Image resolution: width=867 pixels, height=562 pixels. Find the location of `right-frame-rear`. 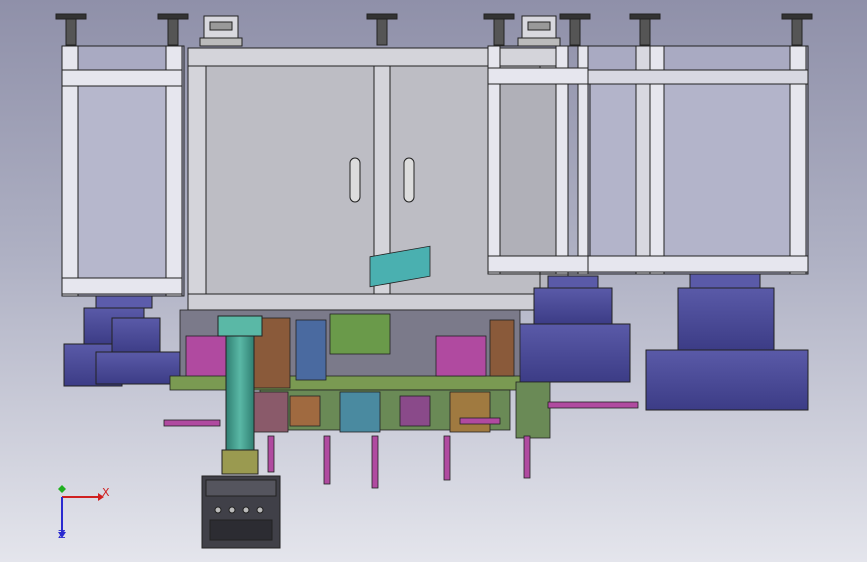

right-frame-rear is located at coordinates (698, 160).